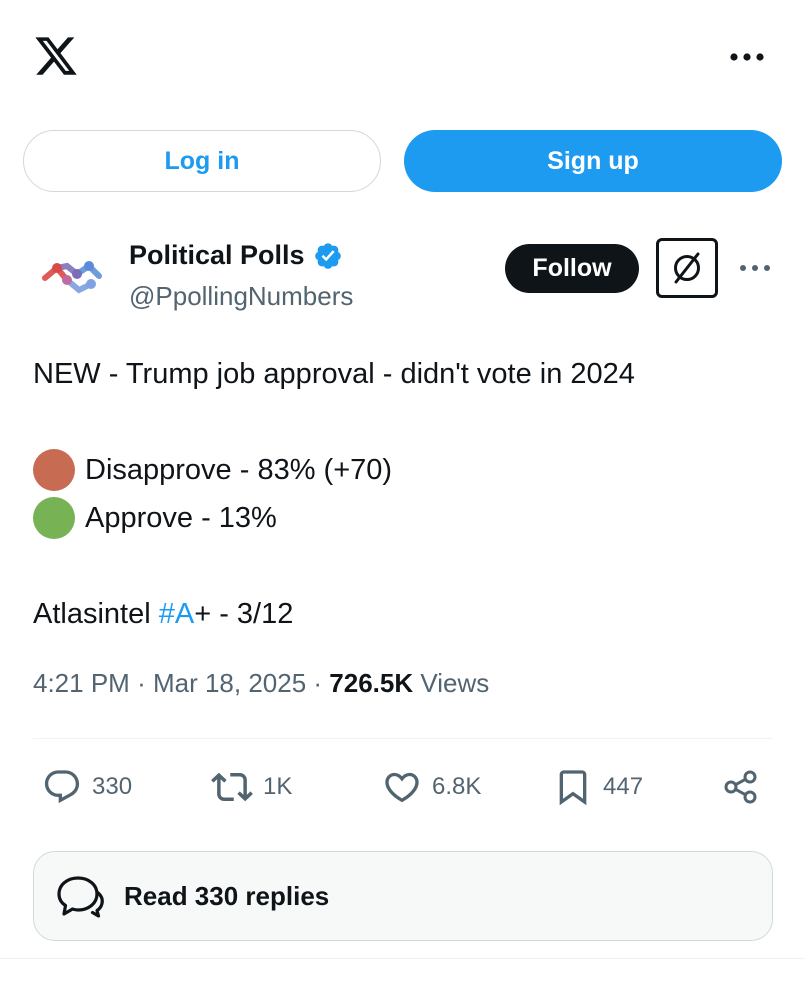  Describe the element at coordinates (80, 897) in the screenshot. I see `chat-bubbles-icon` at that location.